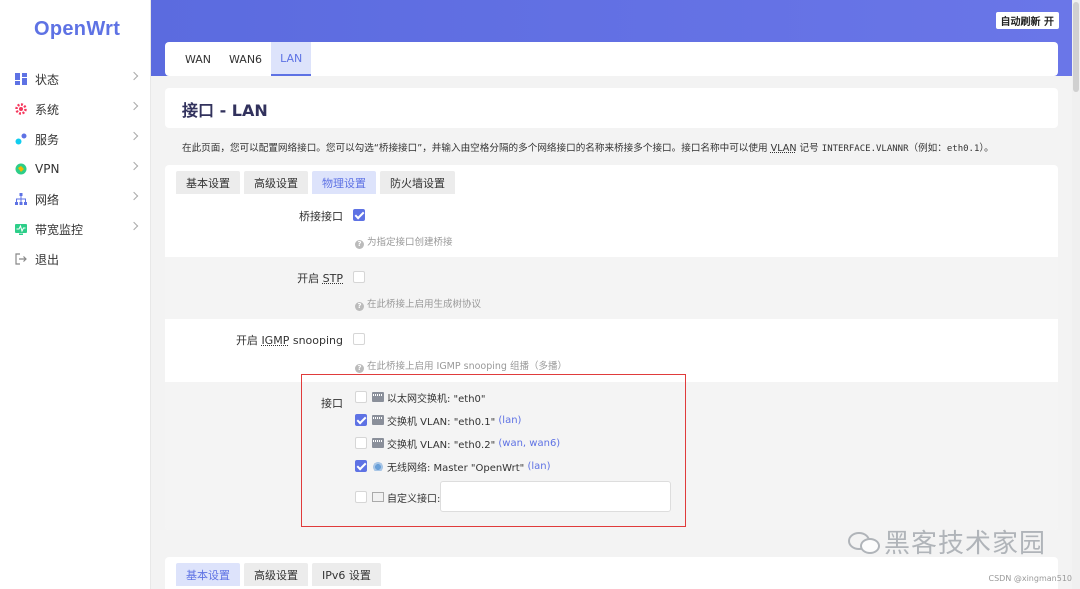 The width and height of the screenshot is (1080, 589). What do you see at coordinates (611, 59) in the screenshot?
I see `interface-tabs: WAN WAN6 LAN` at bounding box center [611, 59].